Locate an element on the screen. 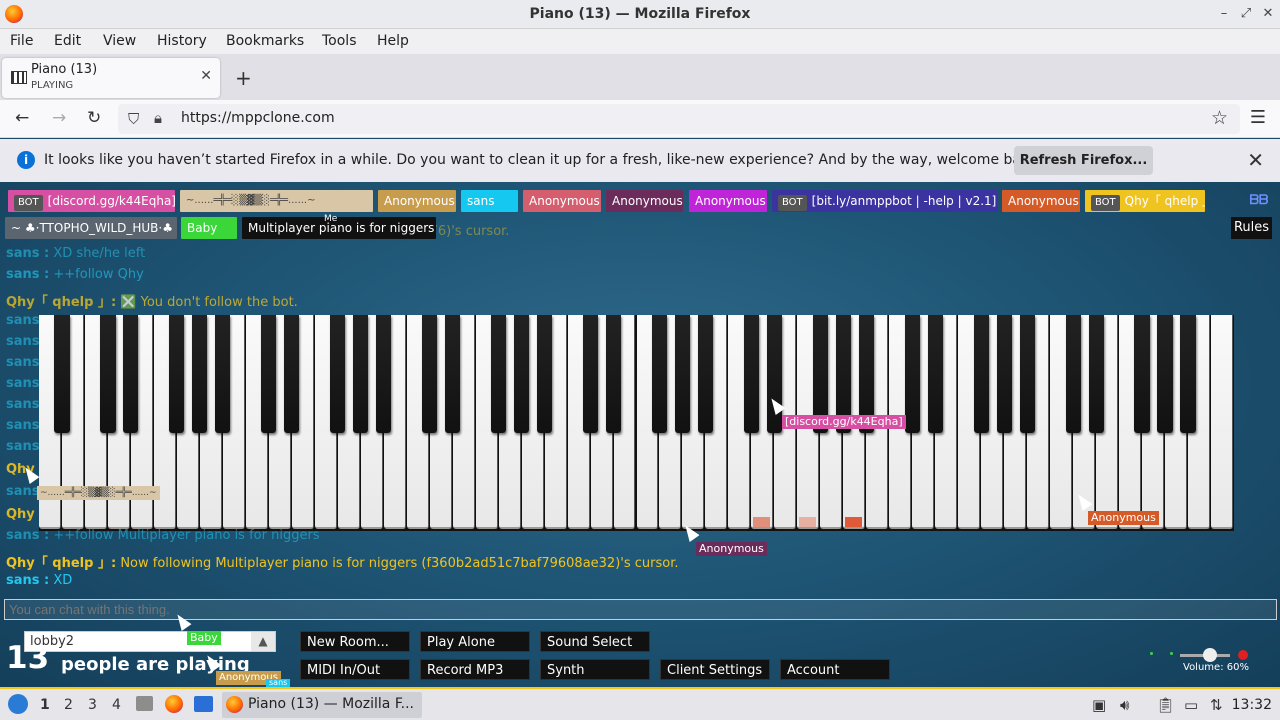  workspace-1: 1 is located at coordinates (45, 705).